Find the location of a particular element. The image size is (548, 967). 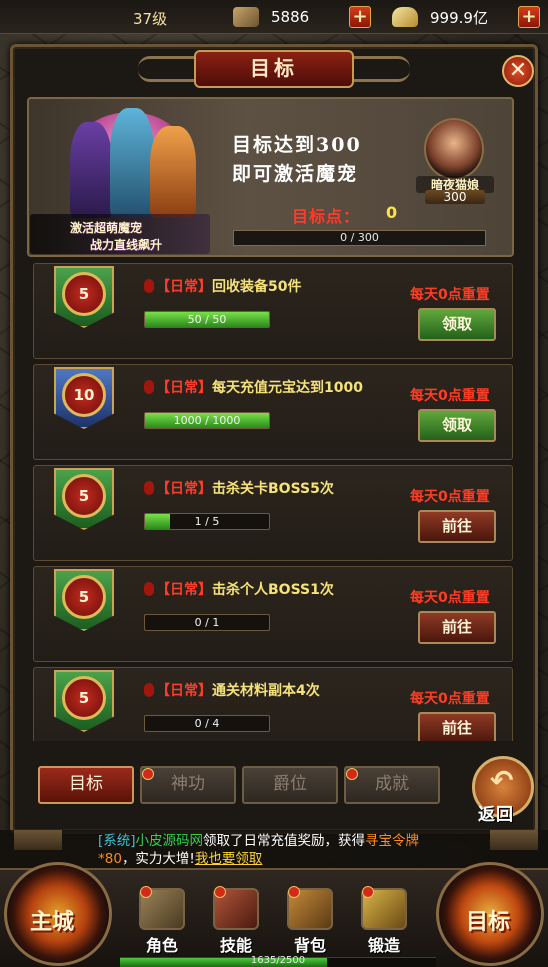

task-progress-bar: 0 / 4 is located at coordinates (207, 723).